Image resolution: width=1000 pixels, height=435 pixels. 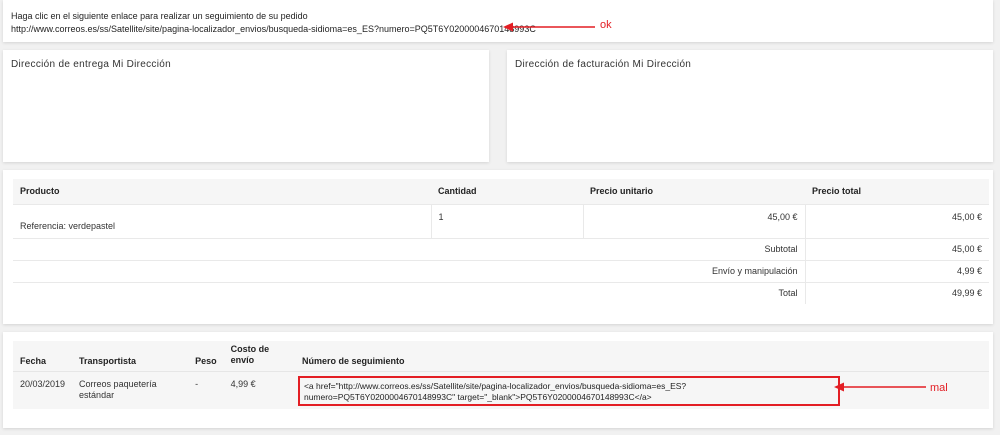 What do you see at coordinates (897, 270) in the screenshot?
I see `shipping-handling-value: 4,99 €` at bounding box center [897, 270].